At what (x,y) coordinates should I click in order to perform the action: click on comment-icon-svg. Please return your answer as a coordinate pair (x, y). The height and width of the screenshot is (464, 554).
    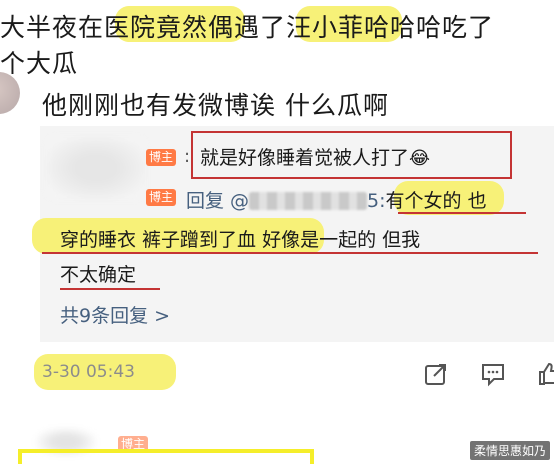
    Looking at the image, I should click on (493, 375).